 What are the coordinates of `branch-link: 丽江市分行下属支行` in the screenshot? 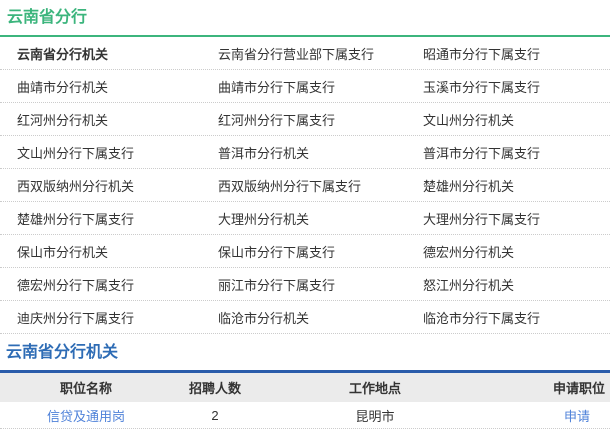 It's located at (320, 284).